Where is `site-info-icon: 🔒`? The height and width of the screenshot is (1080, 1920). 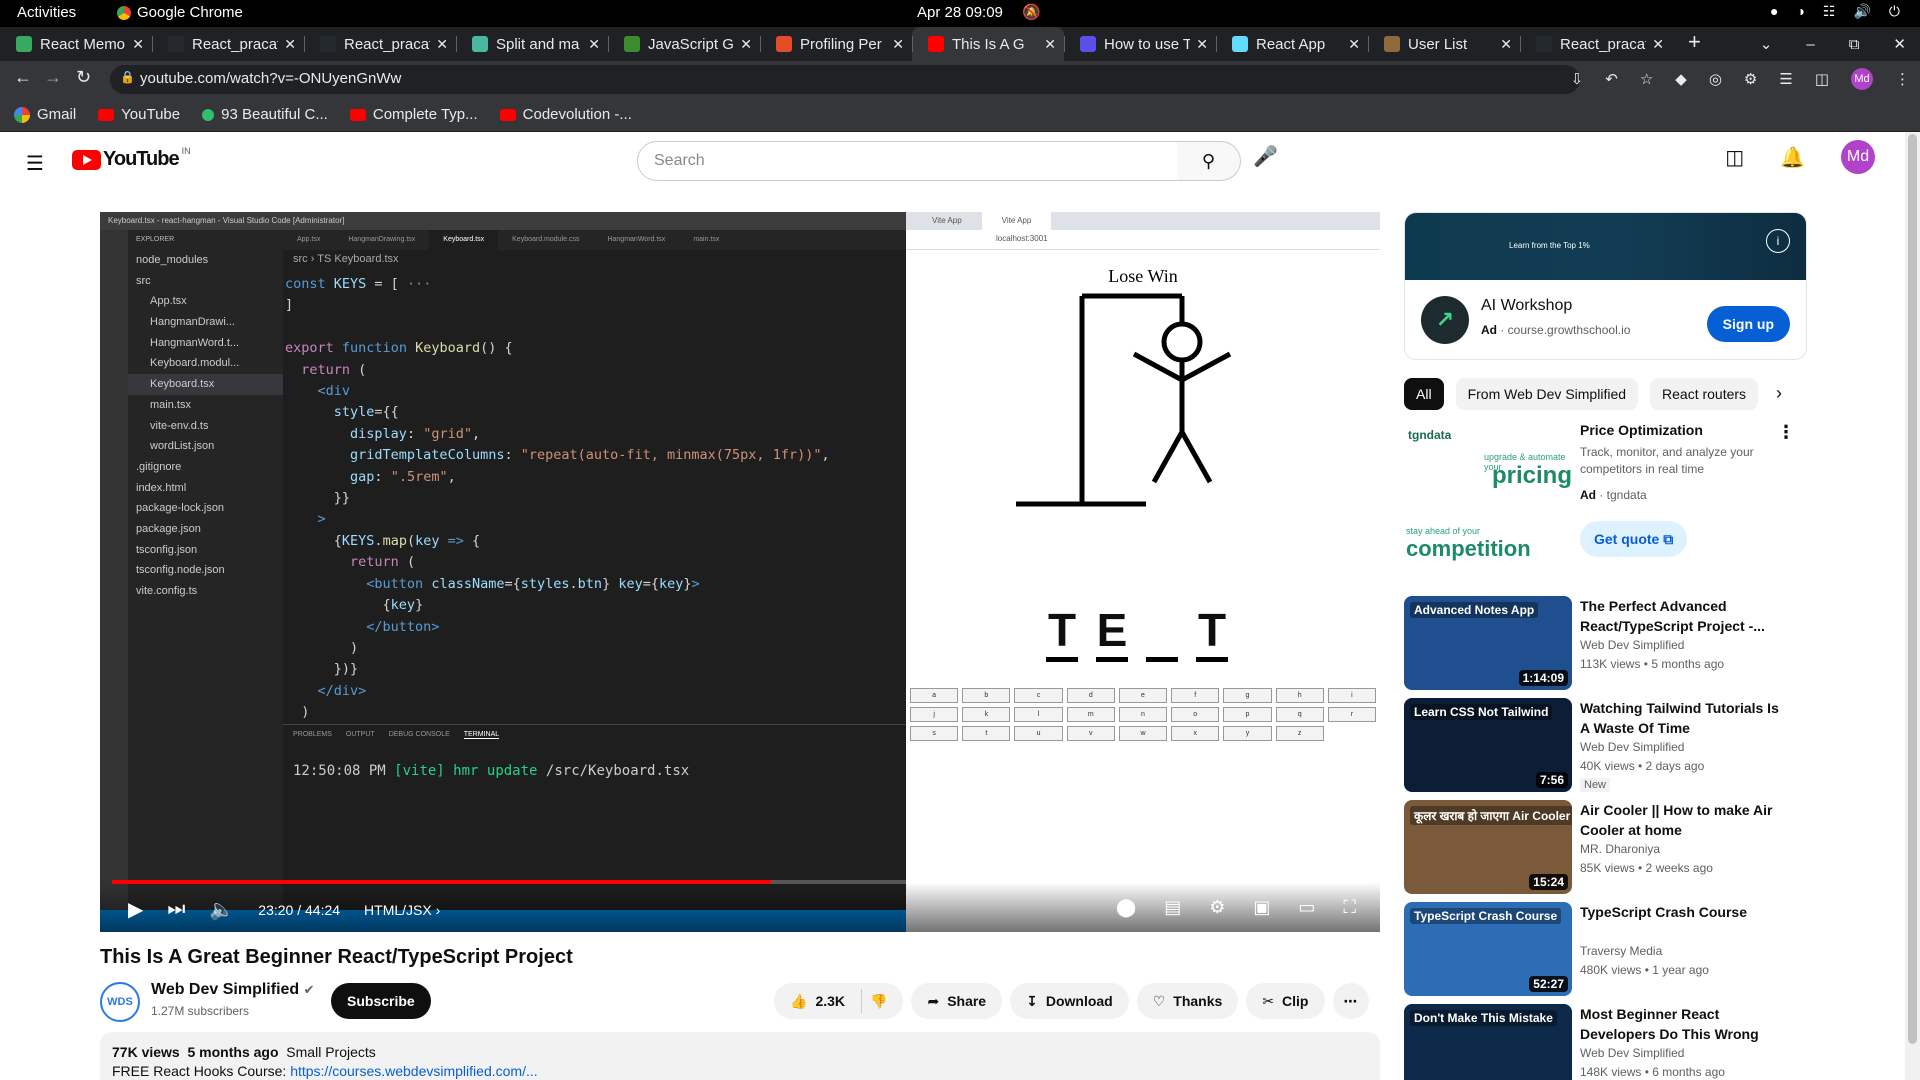 site-info-icon: 🔒 is located at coordinates (127, 77).